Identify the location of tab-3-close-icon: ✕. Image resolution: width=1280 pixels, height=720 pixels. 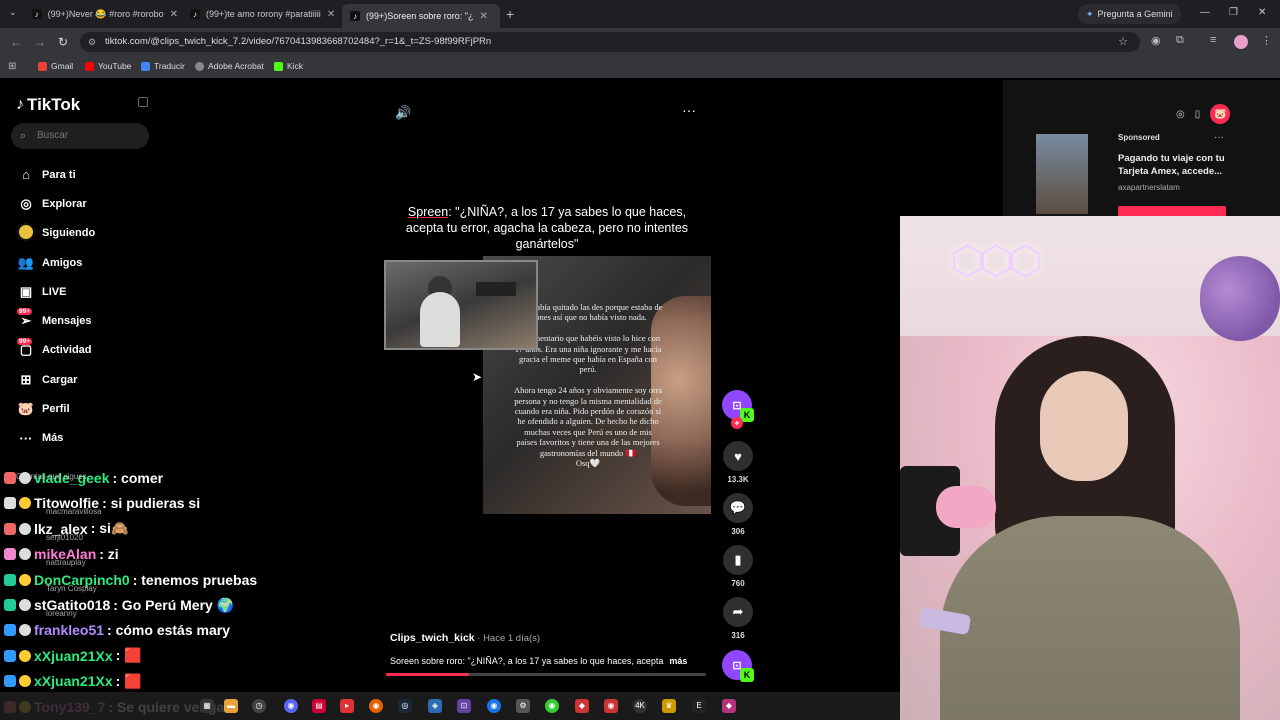
(484, 16).